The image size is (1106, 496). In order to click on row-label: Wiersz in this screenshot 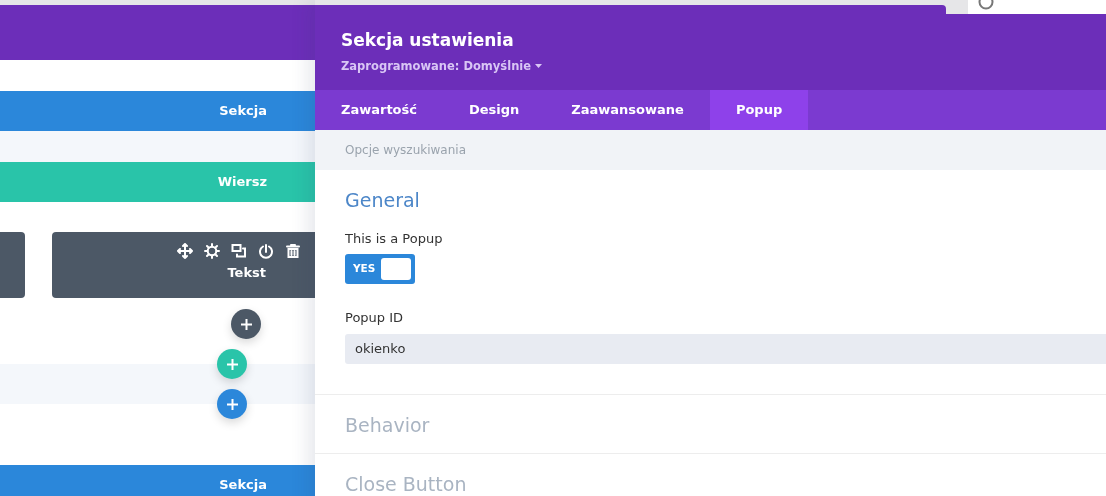, I will do `click(242, 182)`.